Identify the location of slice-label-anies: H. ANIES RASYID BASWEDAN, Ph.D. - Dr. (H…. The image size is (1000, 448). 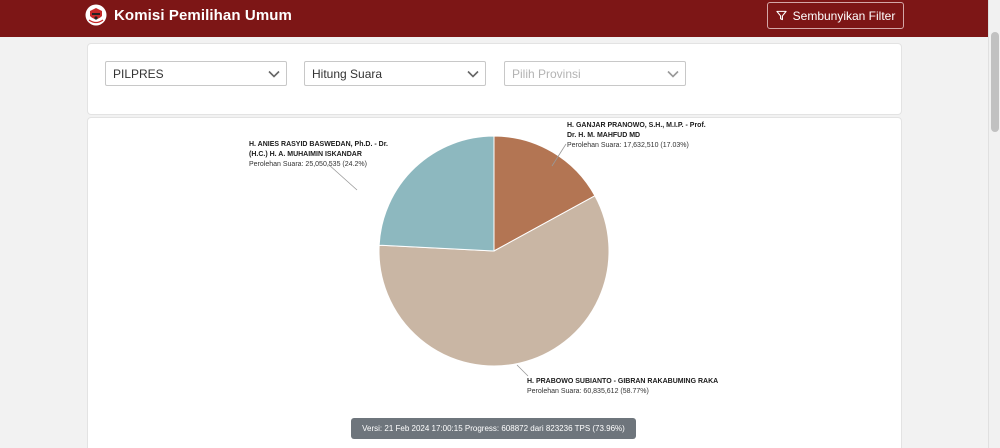
(318, 155).